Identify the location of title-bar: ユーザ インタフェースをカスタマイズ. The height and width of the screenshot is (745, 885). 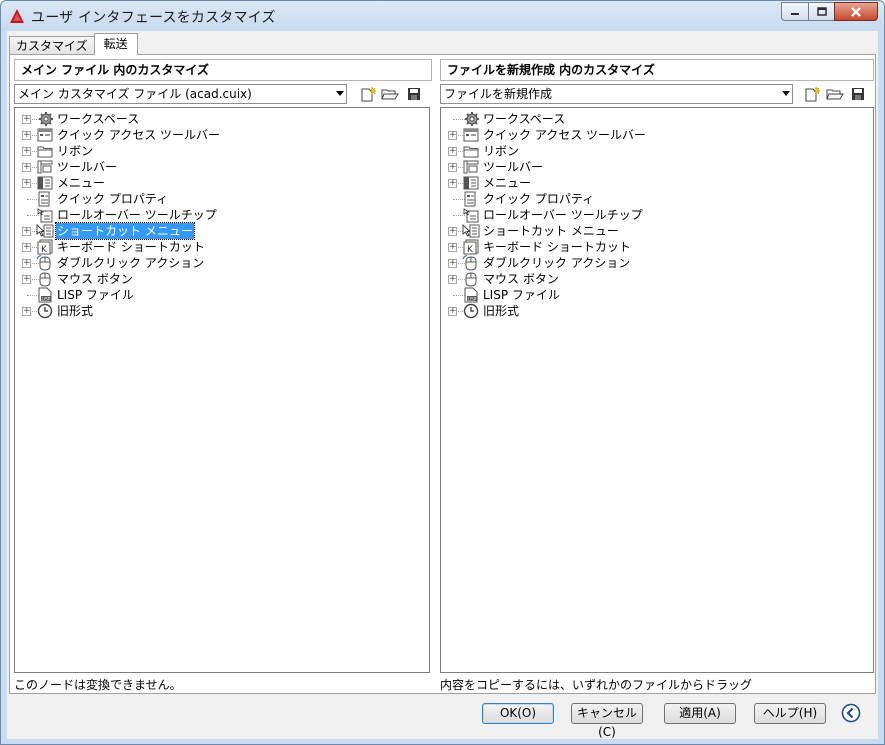
(442, 16).